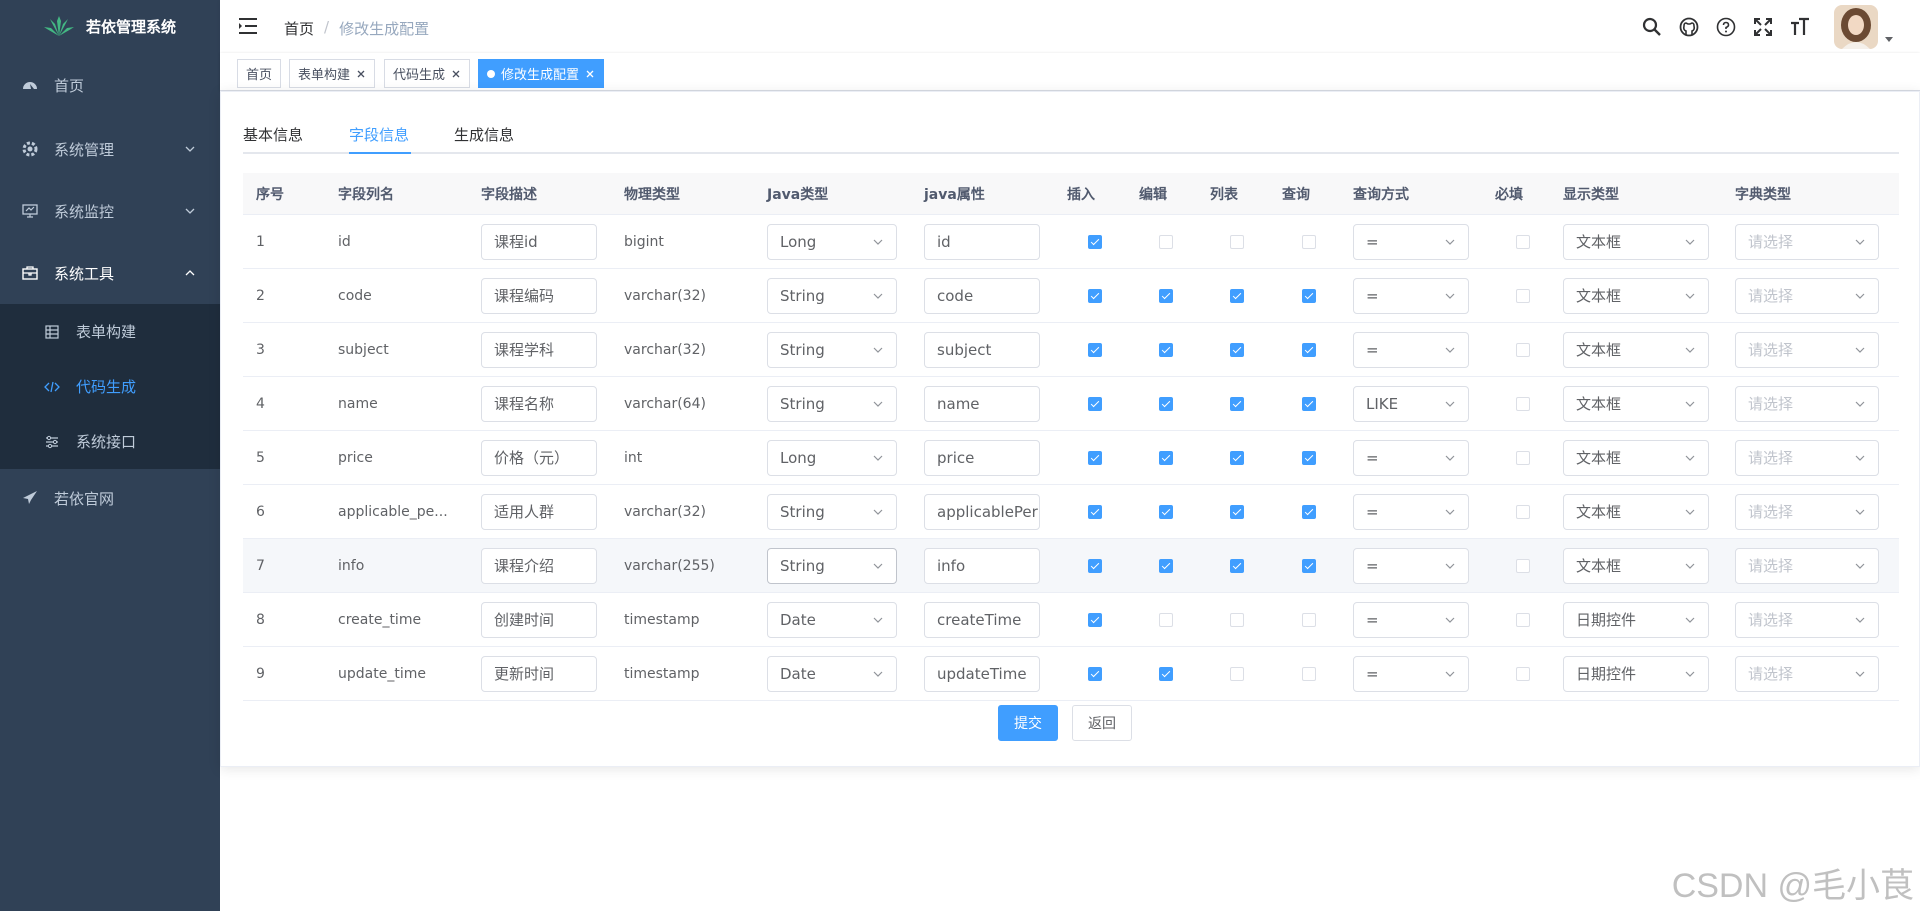 This screenshot has width=1920, height=911. What do you see at coordinates (541, 73) in the screenshot?
I see `tag-edit-gen-config: 修改生成配置` at bounding box center [541, 73].